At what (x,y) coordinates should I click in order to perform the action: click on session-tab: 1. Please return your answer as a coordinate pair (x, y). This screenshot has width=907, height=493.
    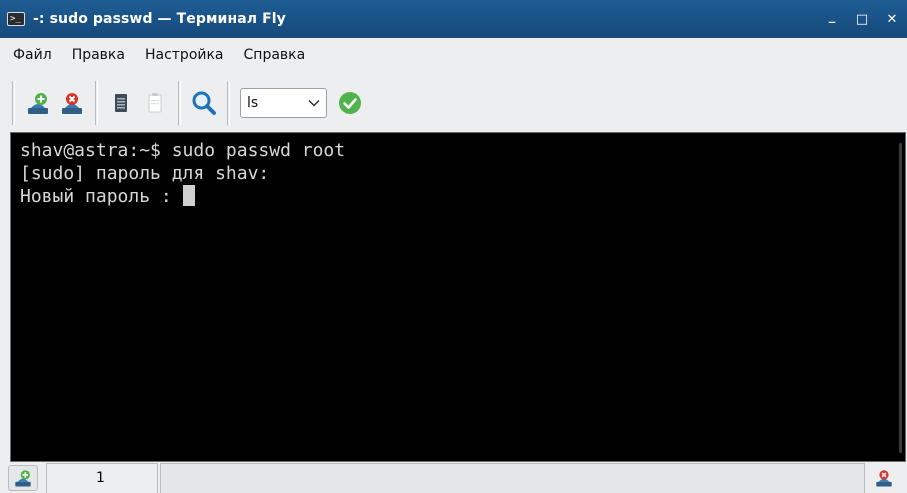
    Looking at the image, I should click on (102, 477).